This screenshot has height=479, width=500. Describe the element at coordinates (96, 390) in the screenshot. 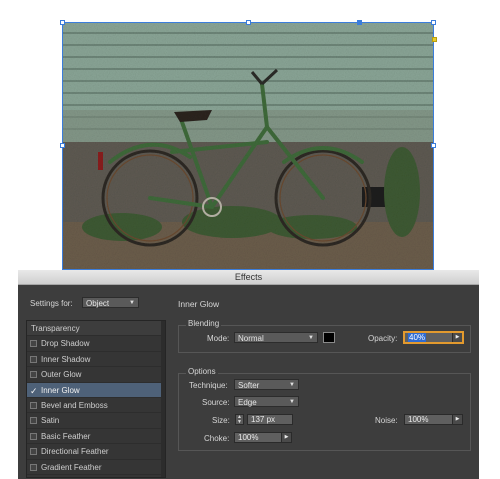

I see `list-item-inner-glow: Inner Glow` at that location.